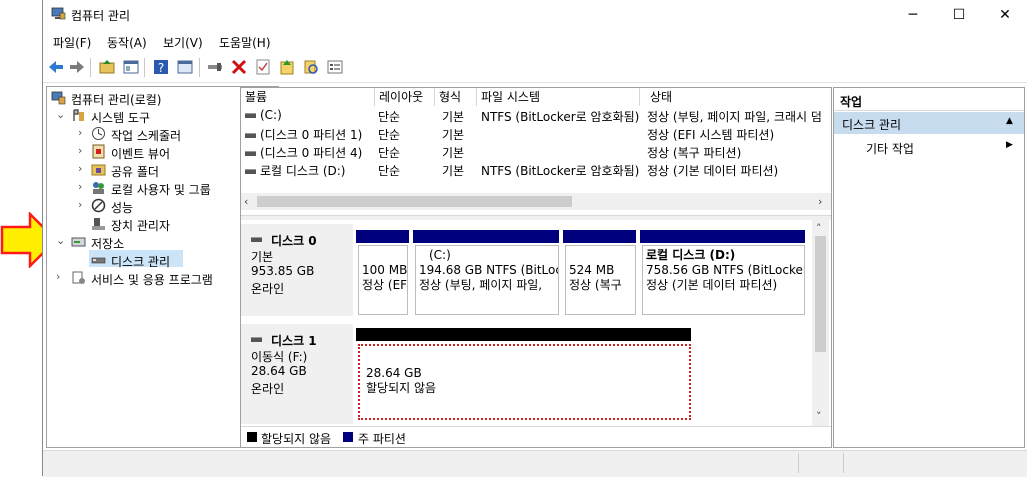 The height and width of the screenshot is (477, 1027). What do you see at coordinates (488, 270) in the screenshot?
I see `partition-size: 194.68 GB NTFS (BitLocker` at bounding box center [488, 270].